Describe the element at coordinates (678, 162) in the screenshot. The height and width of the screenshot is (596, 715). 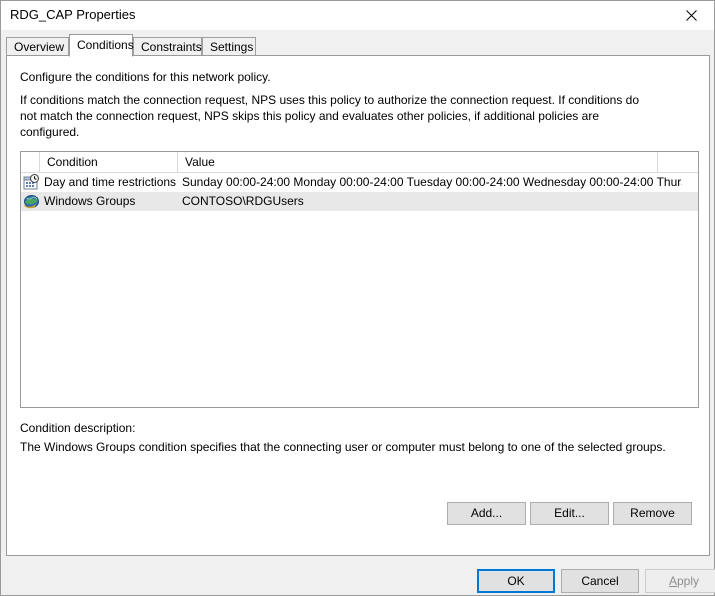
I see `column-header-spacer` at that location.